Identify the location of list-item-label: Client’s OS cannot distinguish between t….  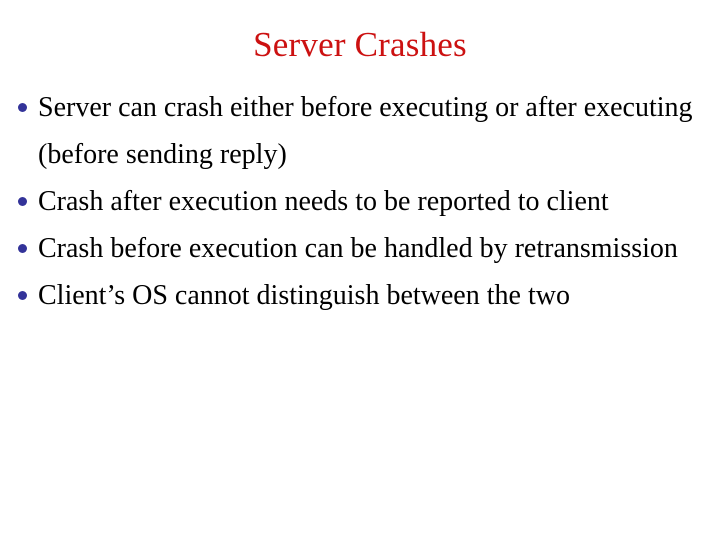
(304, 295).